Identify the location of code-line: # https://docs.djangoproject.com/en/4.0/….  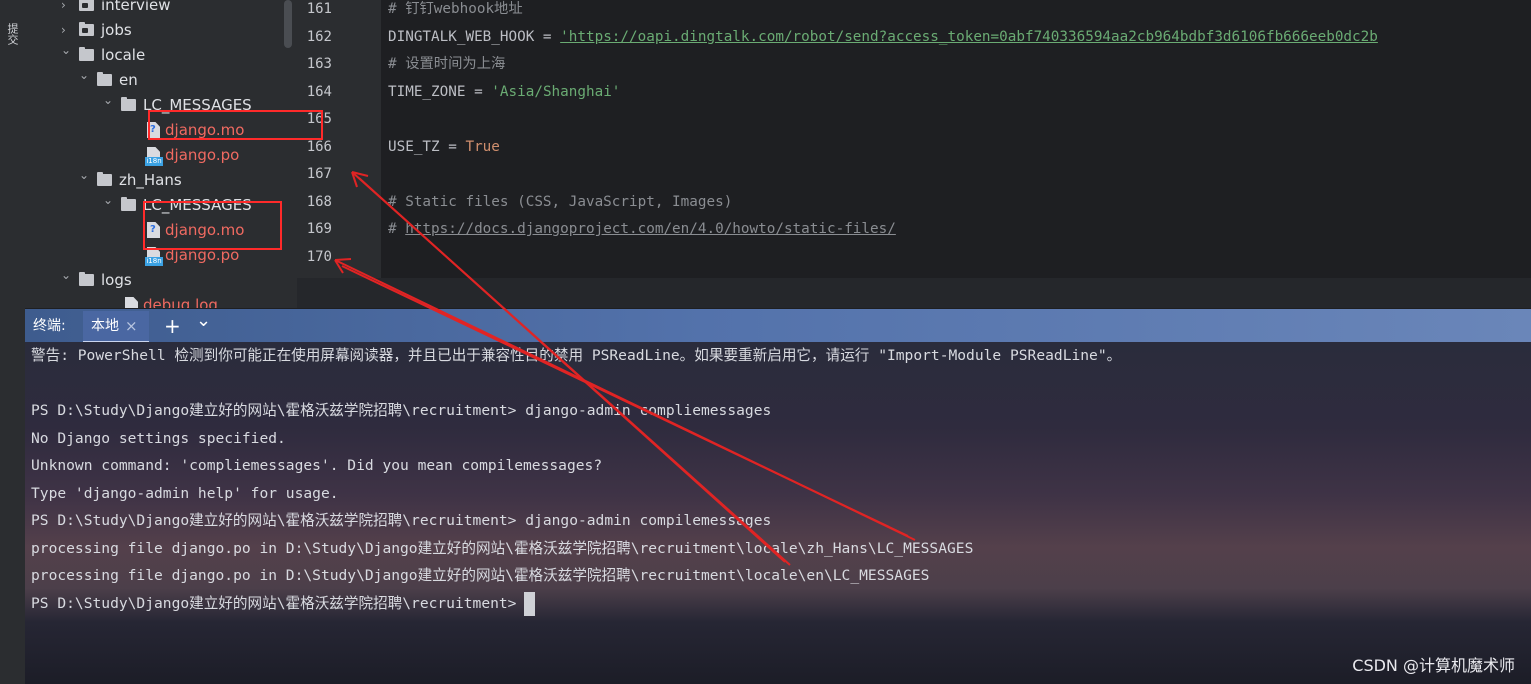
(642, 229).